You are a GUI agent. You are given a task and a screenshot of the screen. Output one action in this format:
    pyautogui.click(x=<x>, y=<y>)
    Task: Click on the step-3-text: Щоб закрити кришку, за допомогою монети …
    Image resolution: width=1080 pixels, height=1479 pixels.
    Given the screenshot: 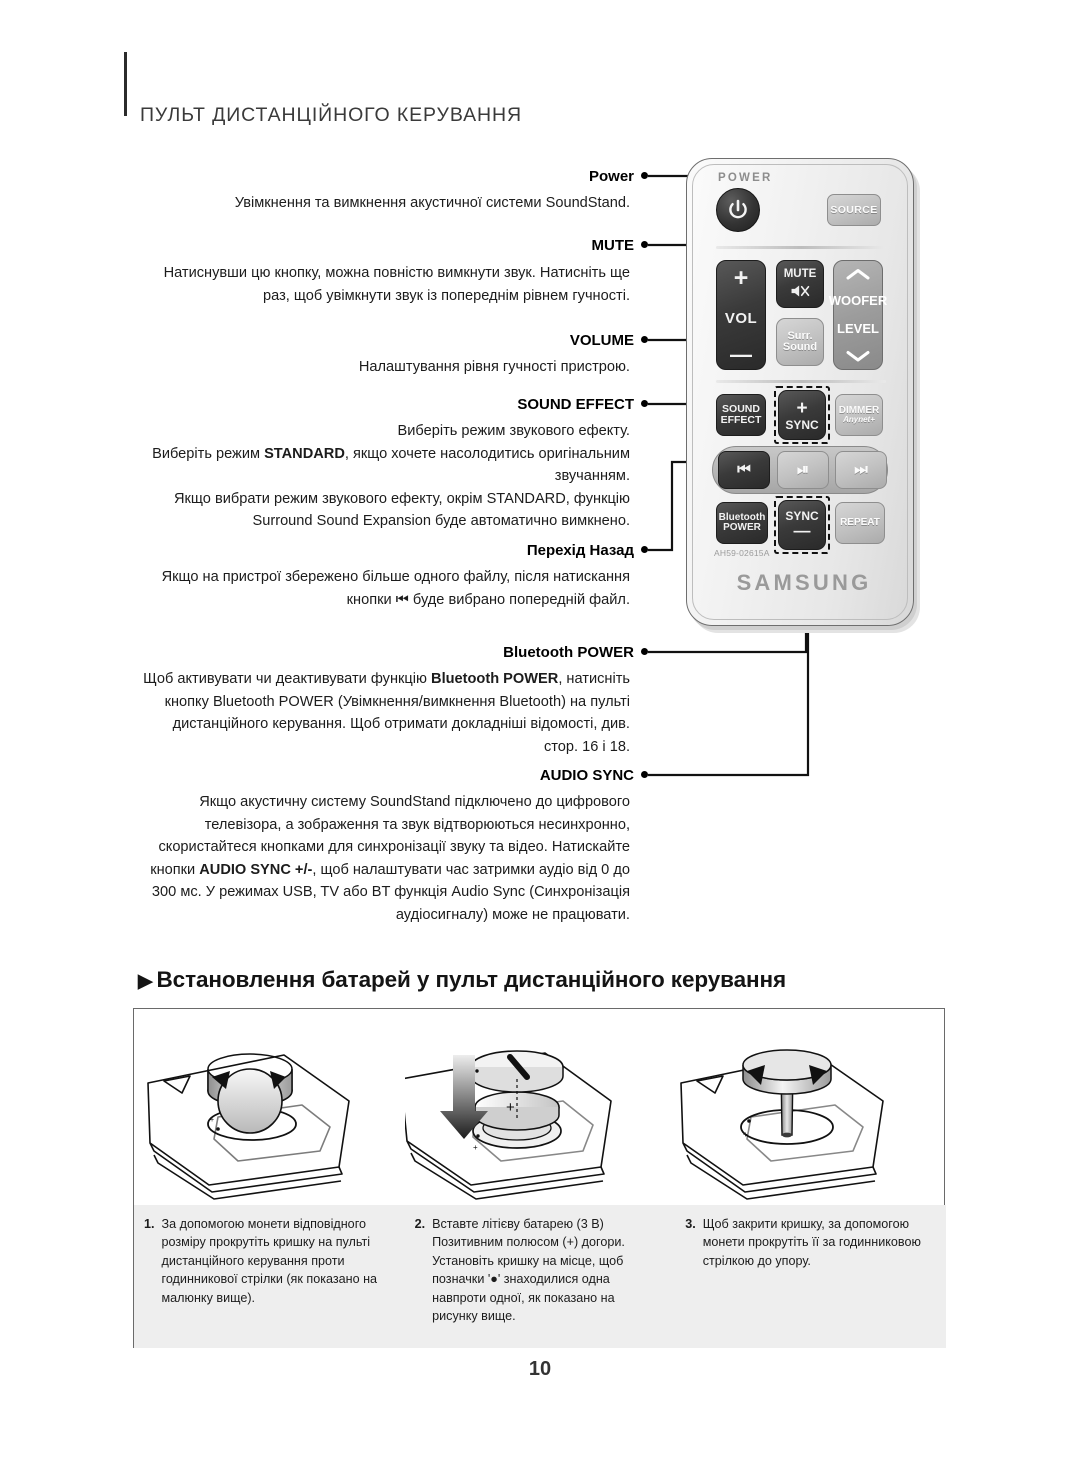 What is the action you would take?
    pyautogui.click(x=811, y=1242)
    